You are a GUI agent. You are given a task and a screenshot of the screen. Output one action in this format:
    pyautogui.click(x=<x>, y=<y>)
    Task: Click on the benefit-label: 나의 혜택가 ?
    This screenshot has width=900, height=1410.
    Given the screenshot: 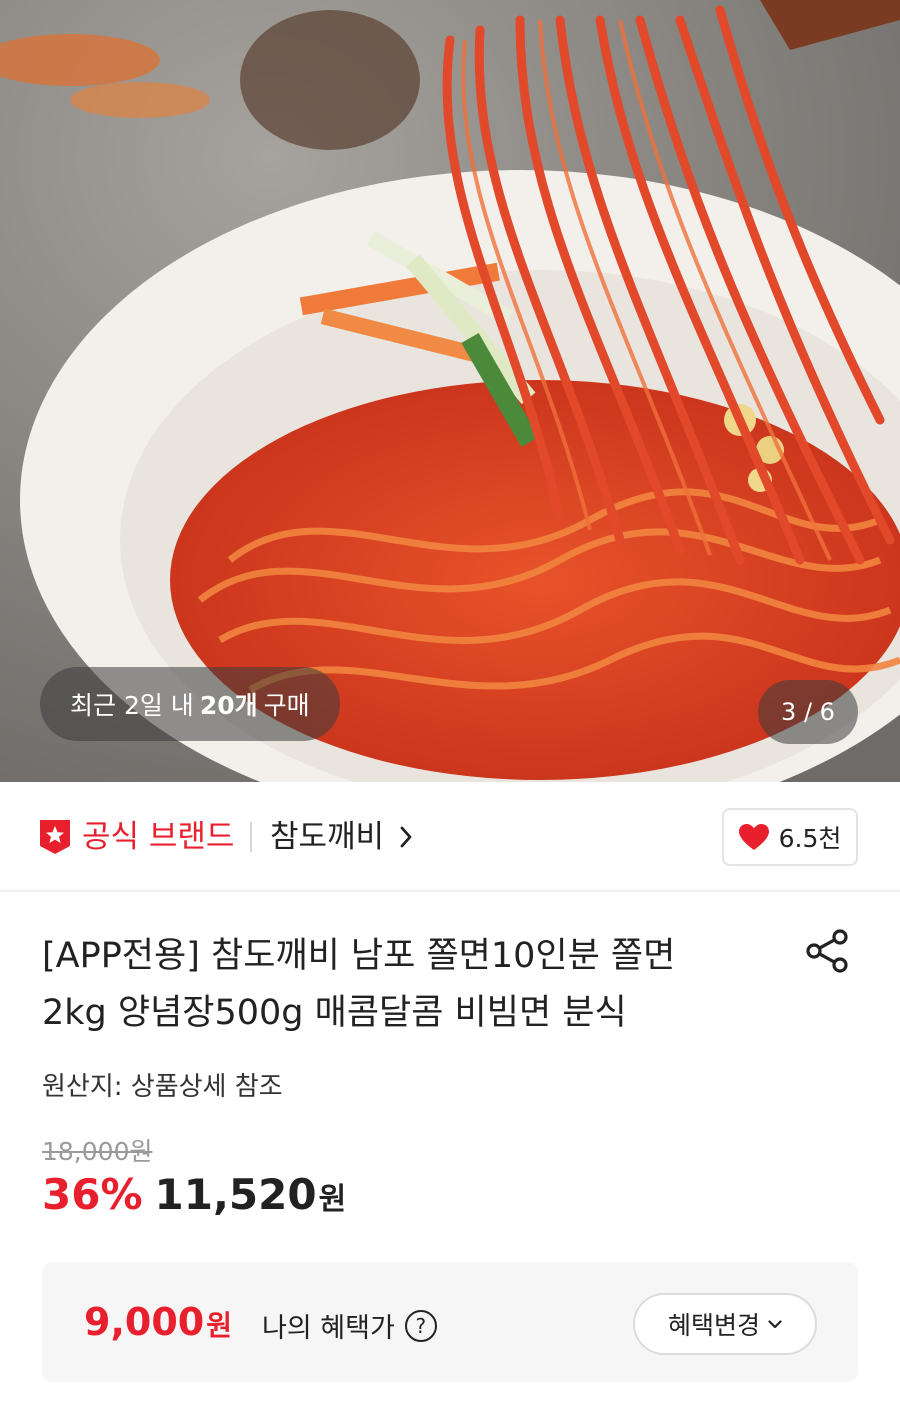 What is the action you would take?
    pyautogui.click(x=349, y=1325)
    